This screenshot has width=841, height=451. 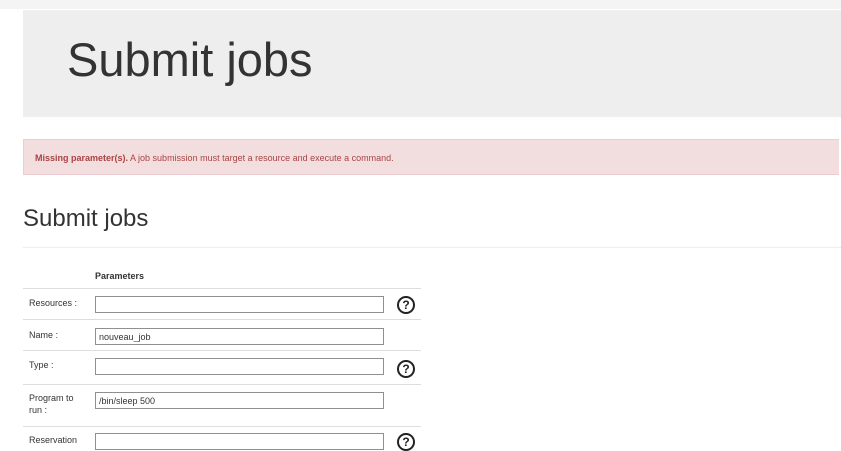 What do you see at coordinates (53, 303) in the screenshot?
I see `resources-label: Resources :` at bounding box center [53, 303].